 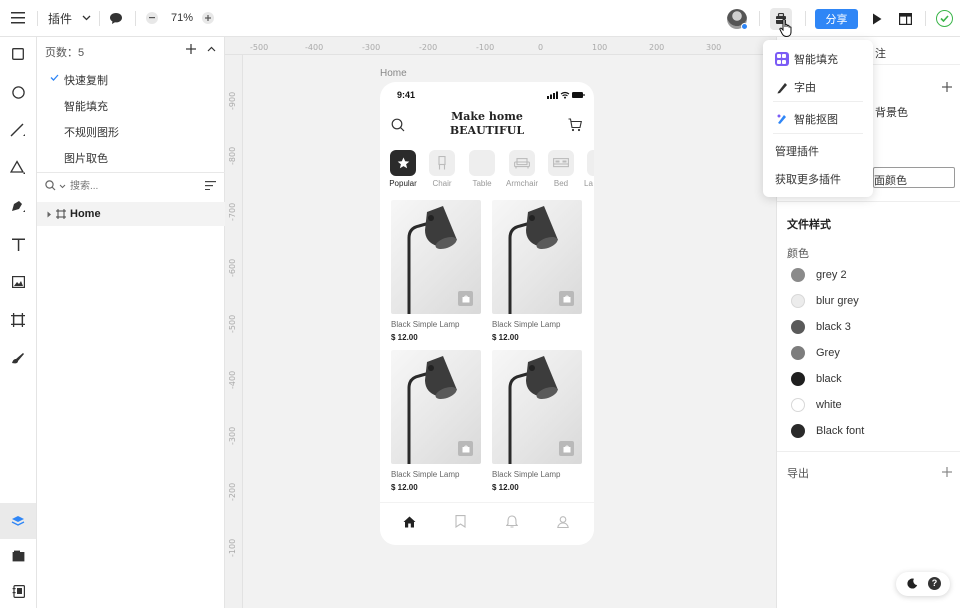 I want to click on ruler-tick: -600, so click(x=232, y=267).